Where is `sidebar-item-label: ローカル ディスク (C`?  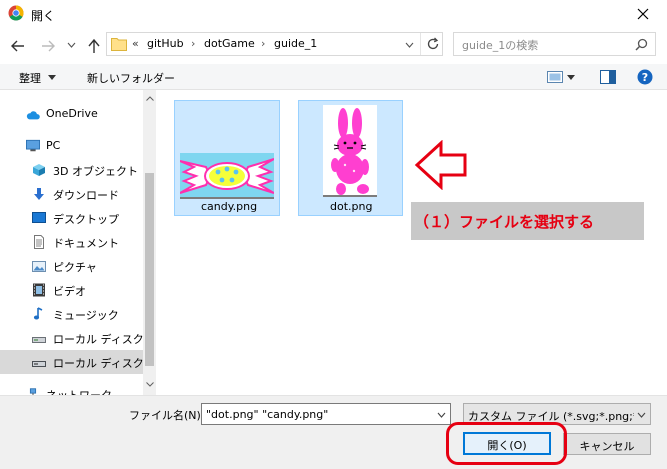
sidebar-item-label: ローカル ディスク (C is located at coordinates (104, 339).